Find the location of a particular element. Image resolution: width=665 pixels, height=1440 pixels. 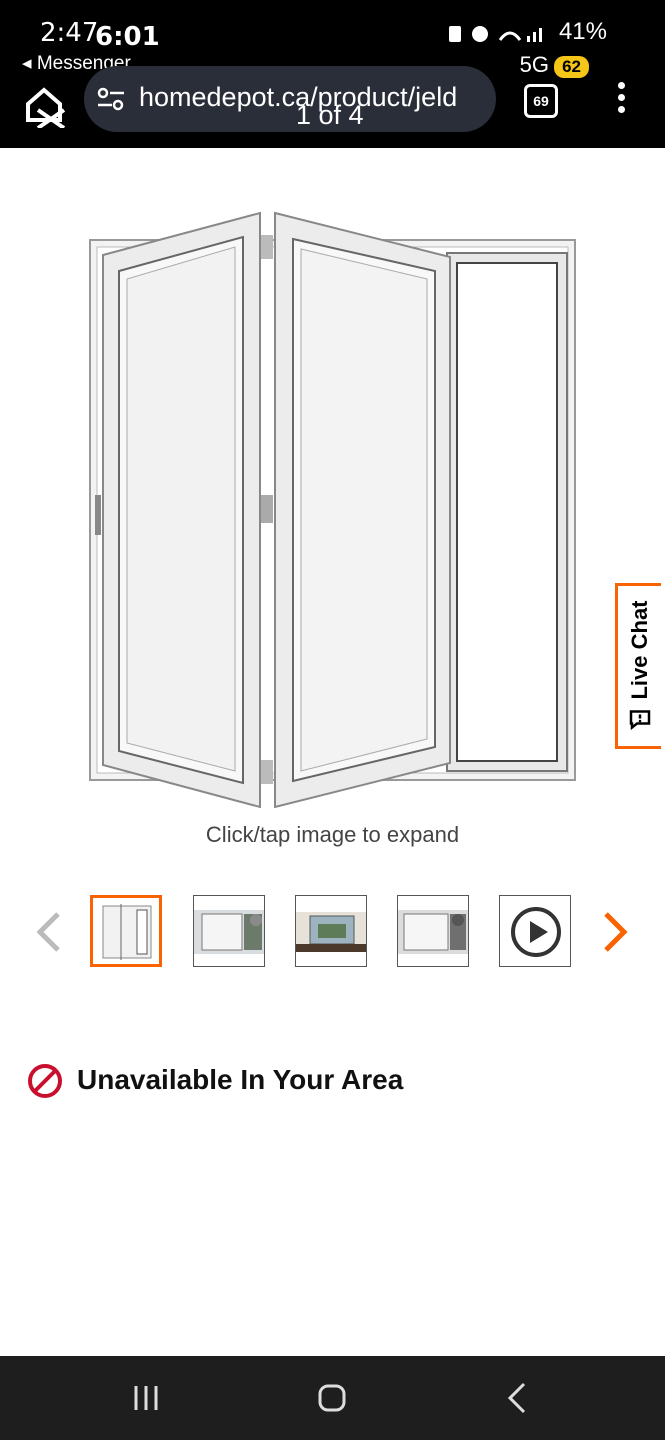

expand-hint: Click/tap image to expand is located at coordinates (332, 834).